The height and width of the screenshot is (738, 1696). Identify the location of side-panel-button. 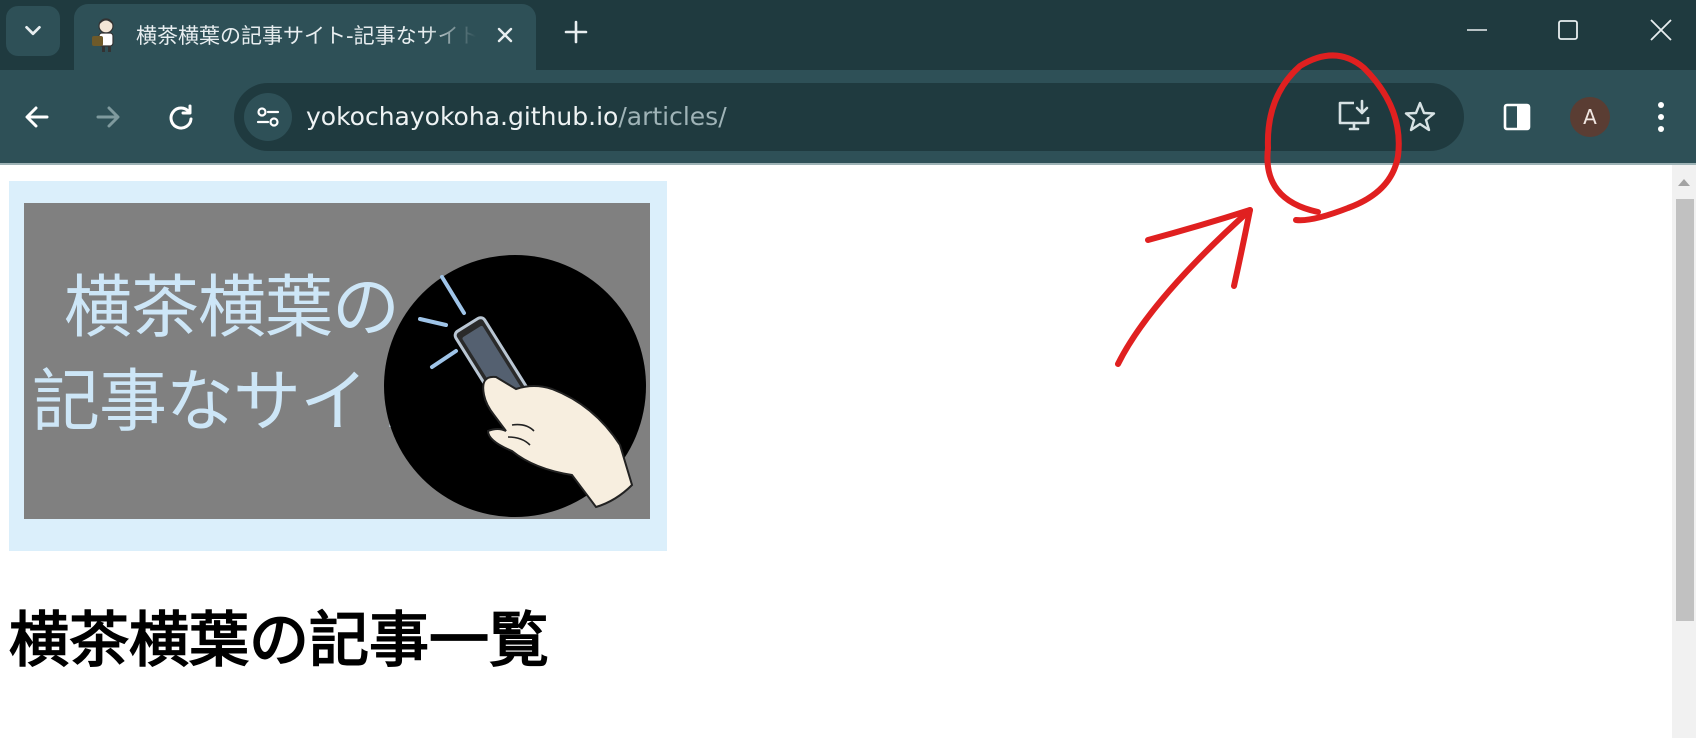
(1517, 117).